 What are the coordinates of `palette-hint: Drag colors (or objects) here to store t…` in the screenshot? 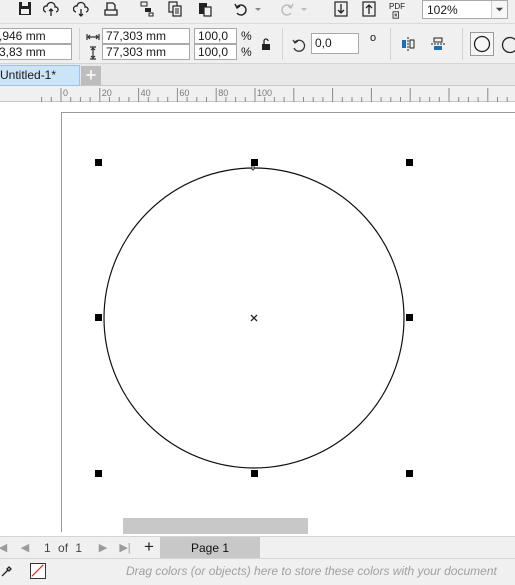 It's located at (311, 571).